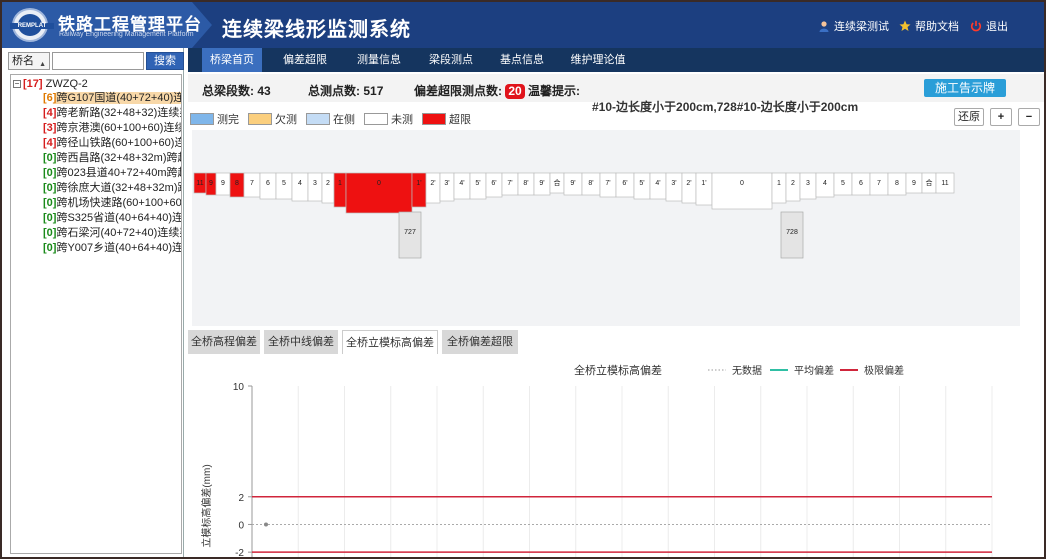  What do you see at coordinates (853, 26) in the screenshot?
I see `user-link: 连续梁测试` at bounding box center [853, 26].